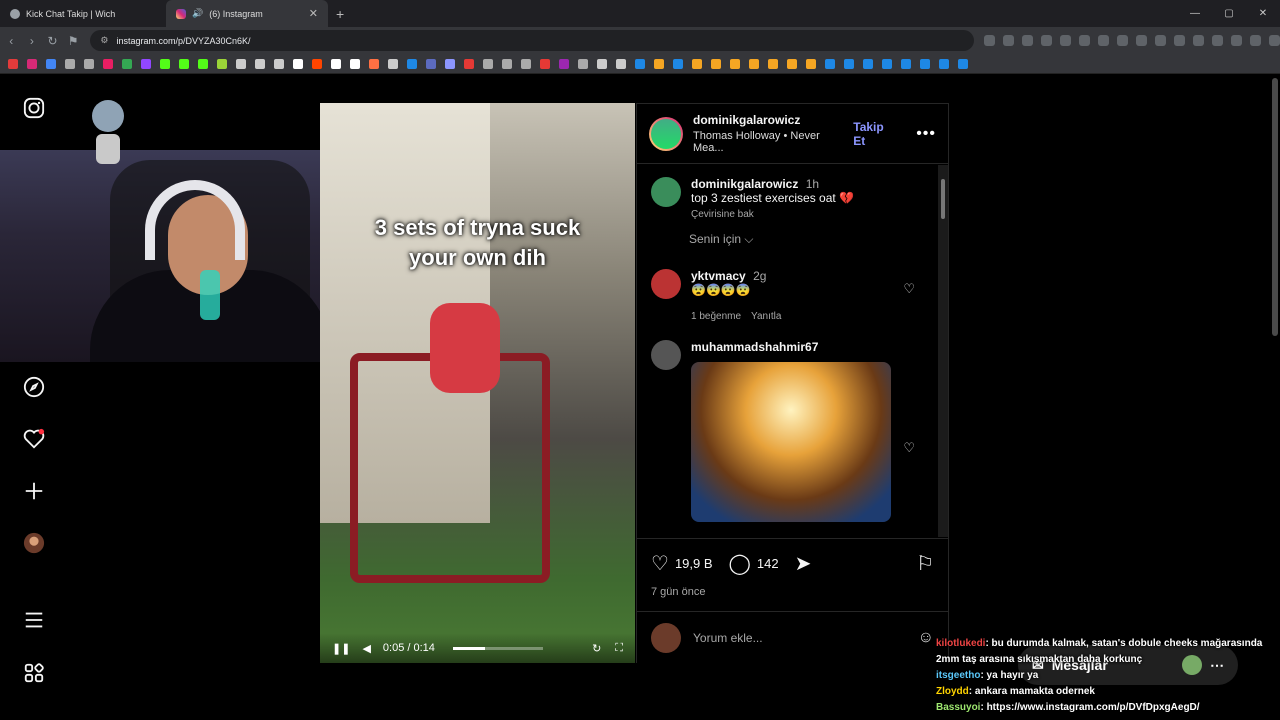 This screenshot has height=720, width=1280. I want to click on maximize-button: ▢, so click(1229, 13).